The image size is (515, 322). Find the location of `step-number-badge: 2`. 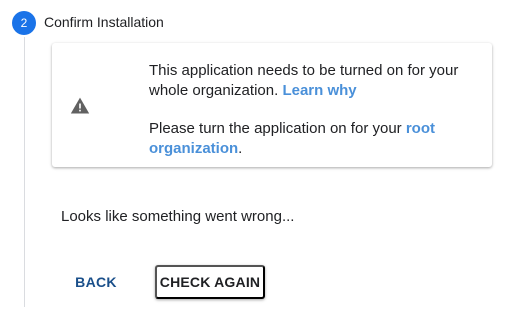

step-number-badge: 2 is located at coordinates (24, 23).